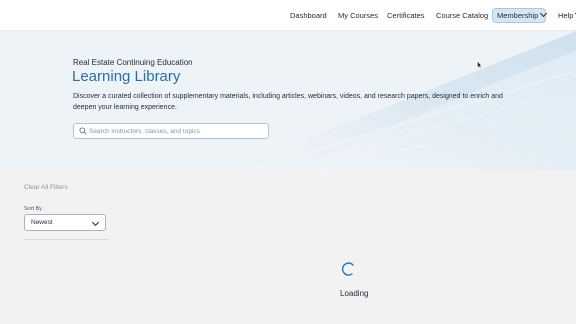 This screenshot has height=324, width=576. What do you see at coordinates (308, 16) in the screenshot?
I see `nav-dashboard: Dashboard` at bounding box center [308, 16].